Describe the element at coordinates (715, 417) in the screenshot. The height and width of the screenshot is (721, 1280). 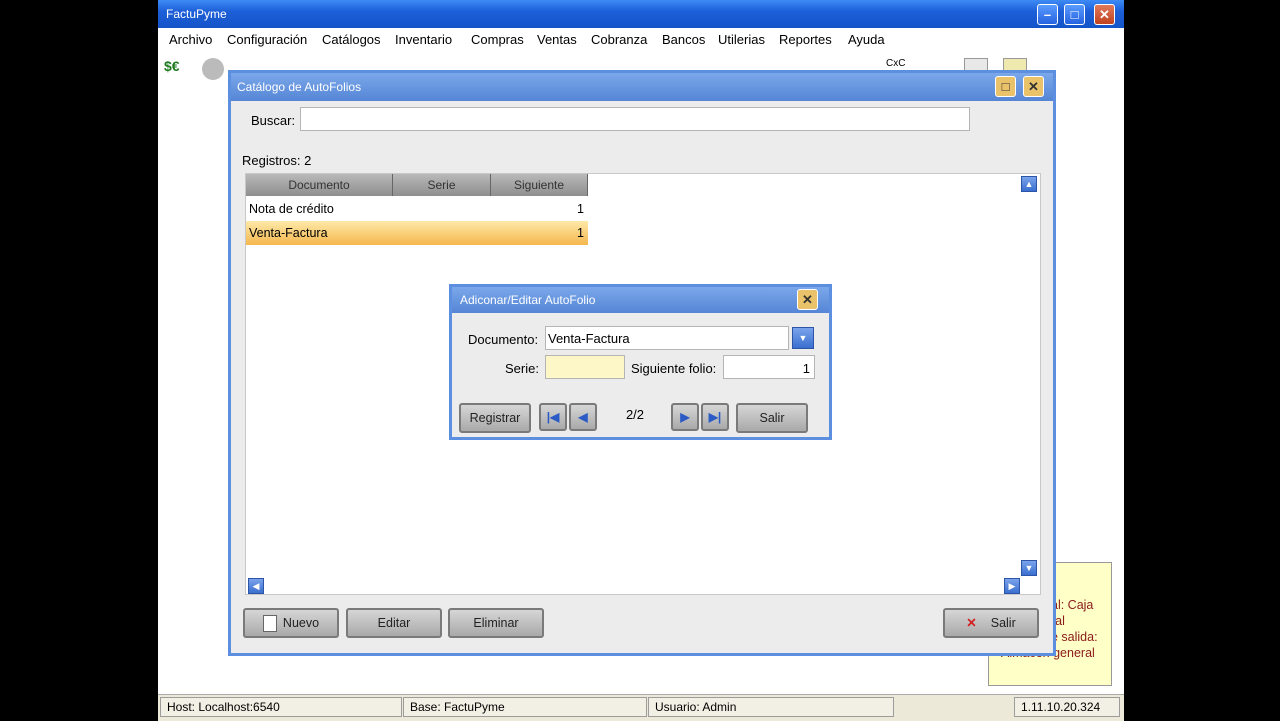
I see `last-record-icon: ▶|` at that location.